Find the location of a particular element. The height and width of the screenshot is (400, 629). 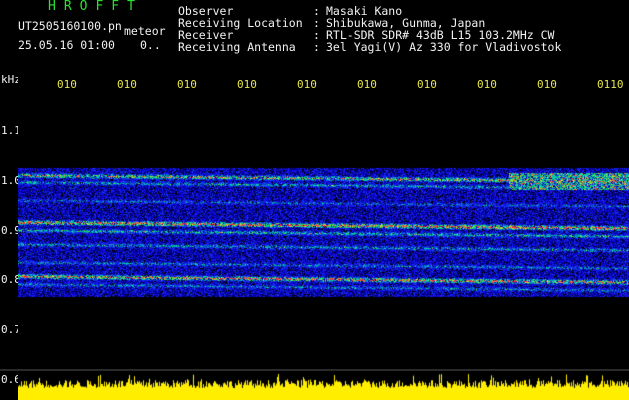

datetime-label: 25.05.16 01:00 is located at coordinates (66, 45).